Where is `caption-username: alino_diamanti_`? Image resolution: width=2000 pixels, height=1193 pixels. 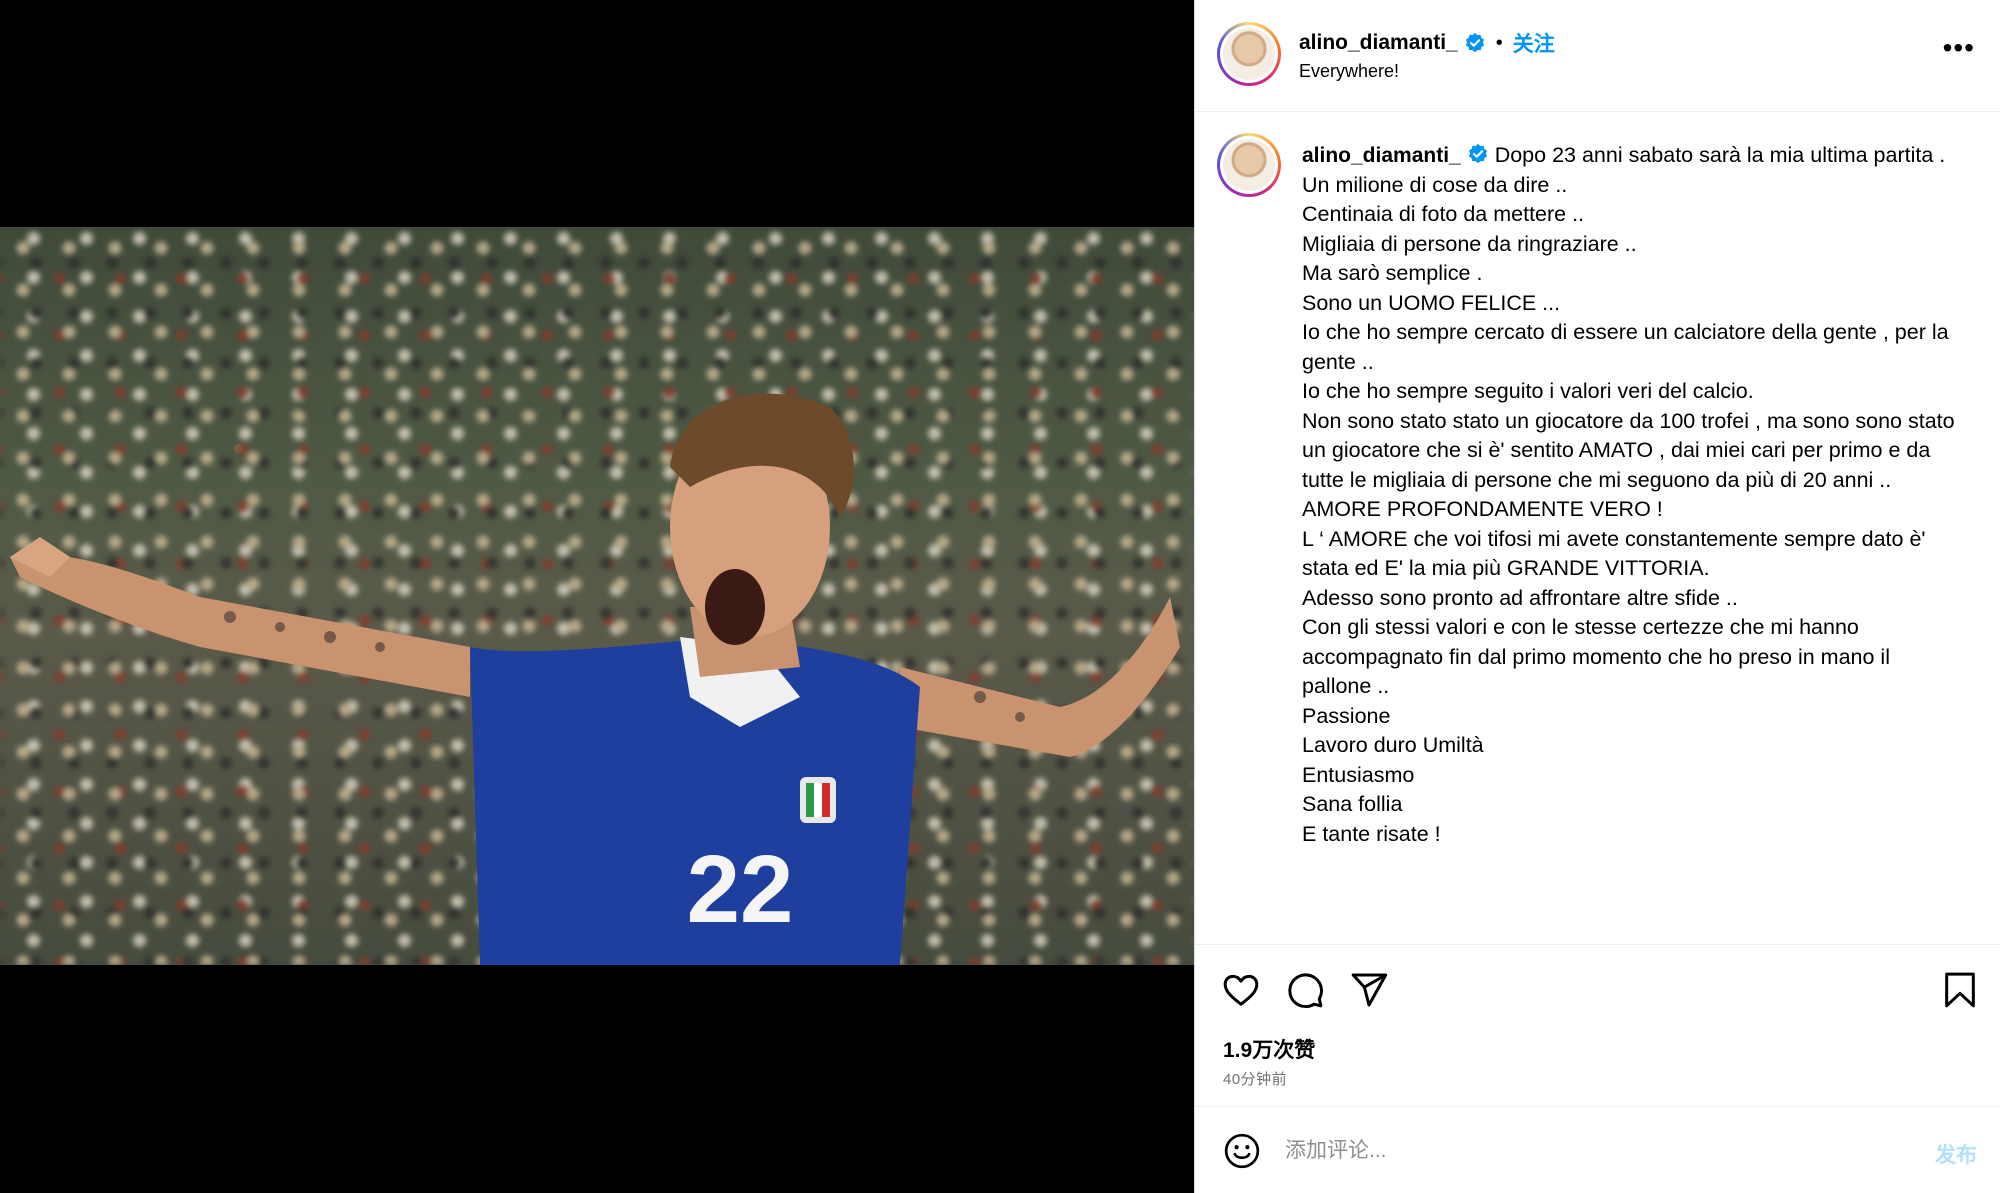
caption-username: alino_diamanti_ is located at coordinates (1381, 155).